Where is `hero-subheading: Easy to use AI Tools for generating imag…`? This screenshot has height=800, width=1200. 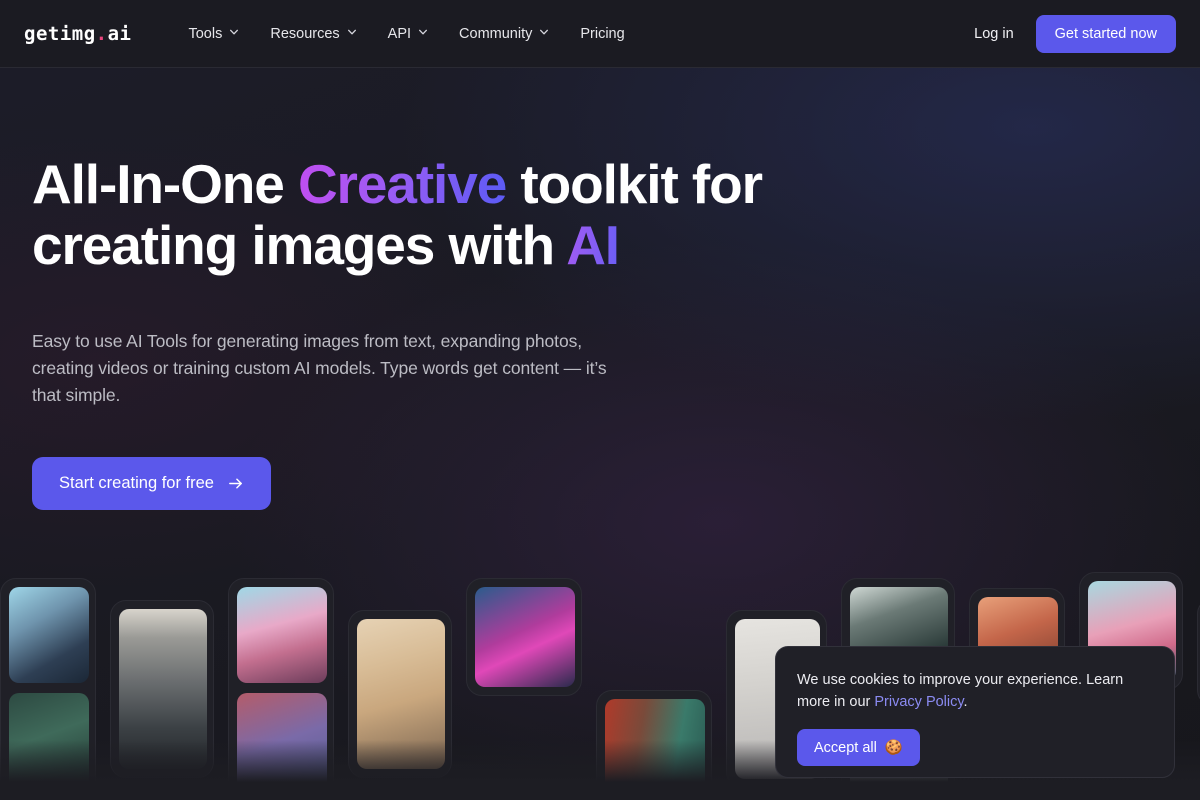 hero-subheading: Easy to use AI Tools for generating imag… is located at coordinates (319, 368).